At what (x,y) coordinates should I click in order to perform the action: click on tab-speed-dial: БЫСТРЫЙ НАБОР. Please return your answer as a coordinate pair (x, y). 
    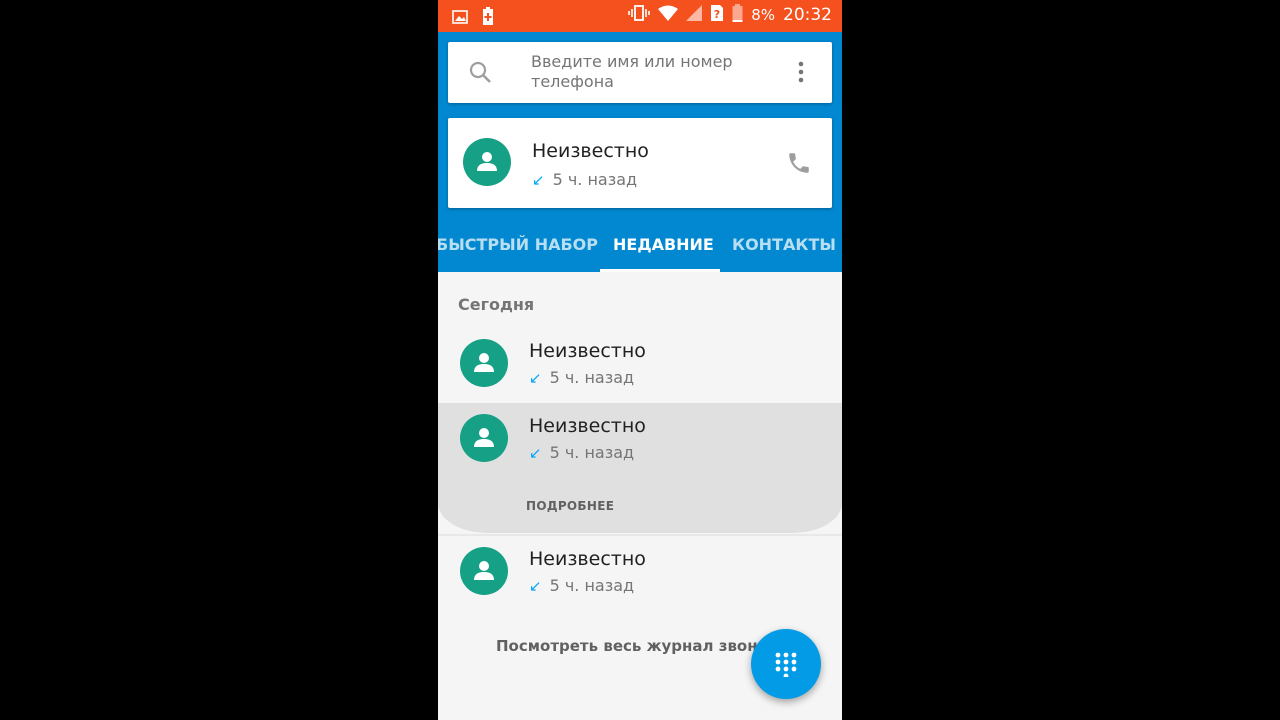
    Looking at the image, I should click on (518, 244).